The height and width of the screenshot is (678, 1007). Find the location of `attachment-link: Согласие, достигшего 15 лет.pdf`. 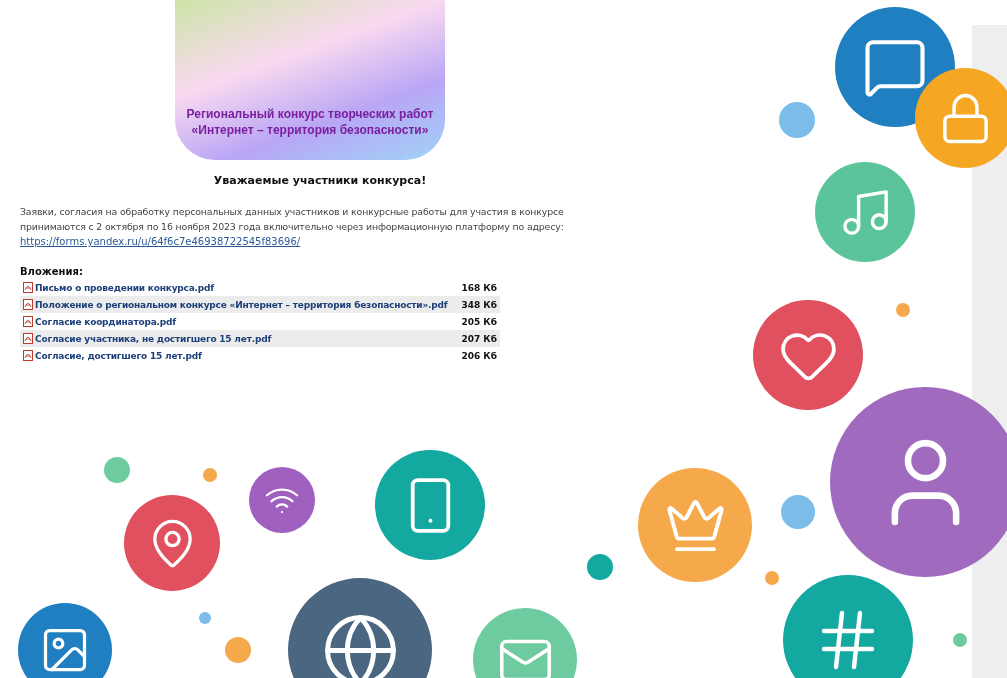

attachment-link: Согласие, достигшего 15 лет.pdf is located at coordinates (248, 355).